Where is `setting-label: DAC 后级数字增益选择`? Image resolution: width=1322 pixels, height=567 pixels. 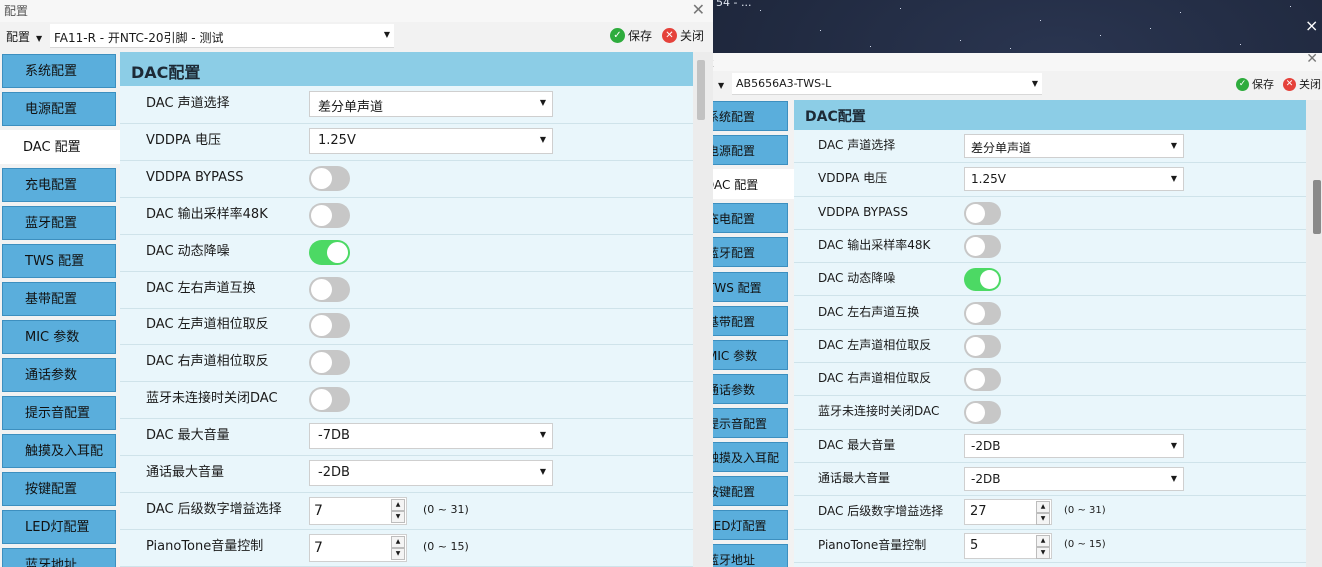
setting-label: DAC 后级数字增益选择 is located at coordinates (214, 509).